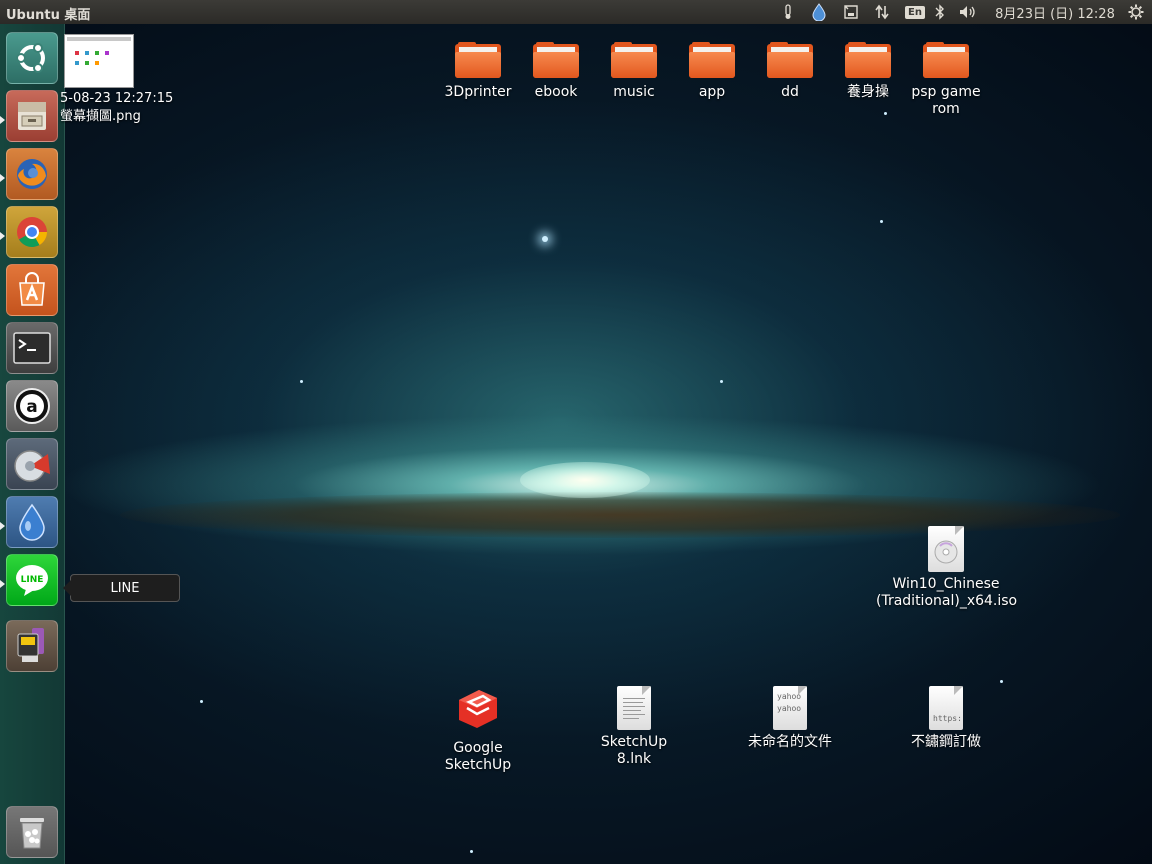  What do you see at coordinates (634, 750) in the screenshot?
I see `file-label: SketchUp 8.lnk` at bounding box center [634, 750].